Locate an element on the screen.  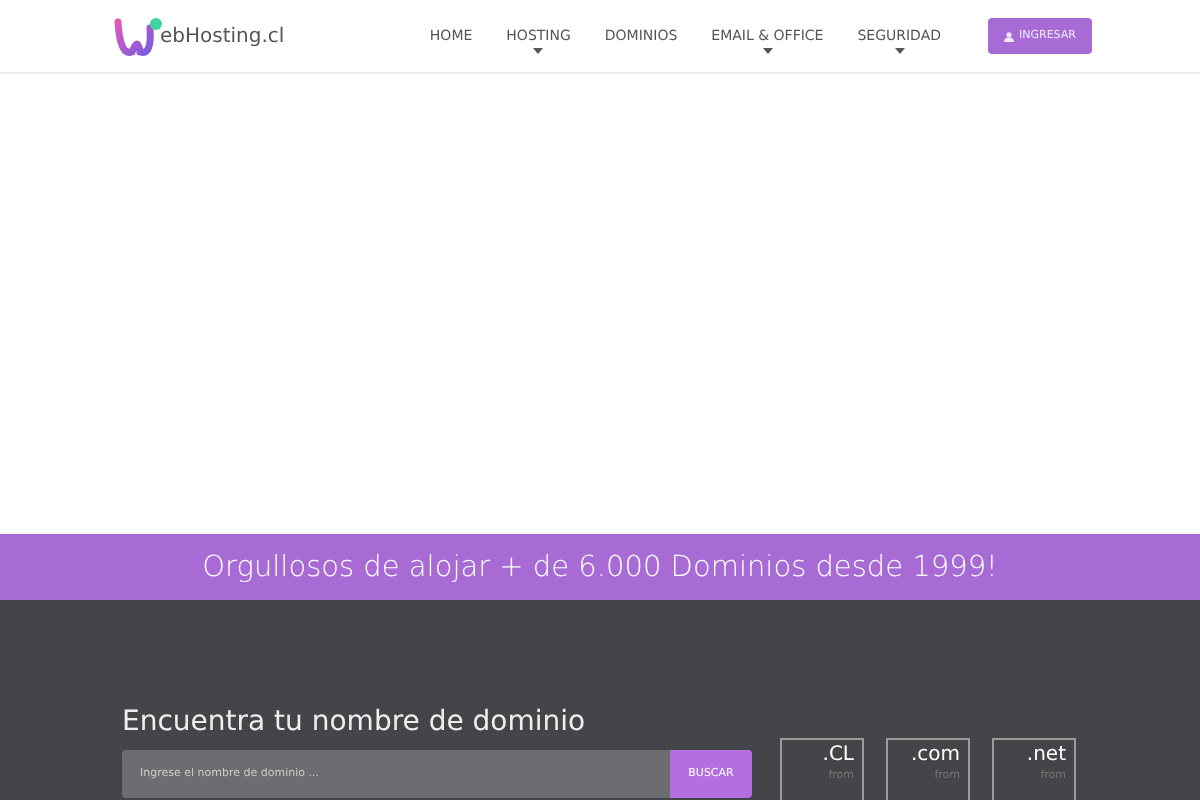
user-icon is located at coordinates (1008, 36).